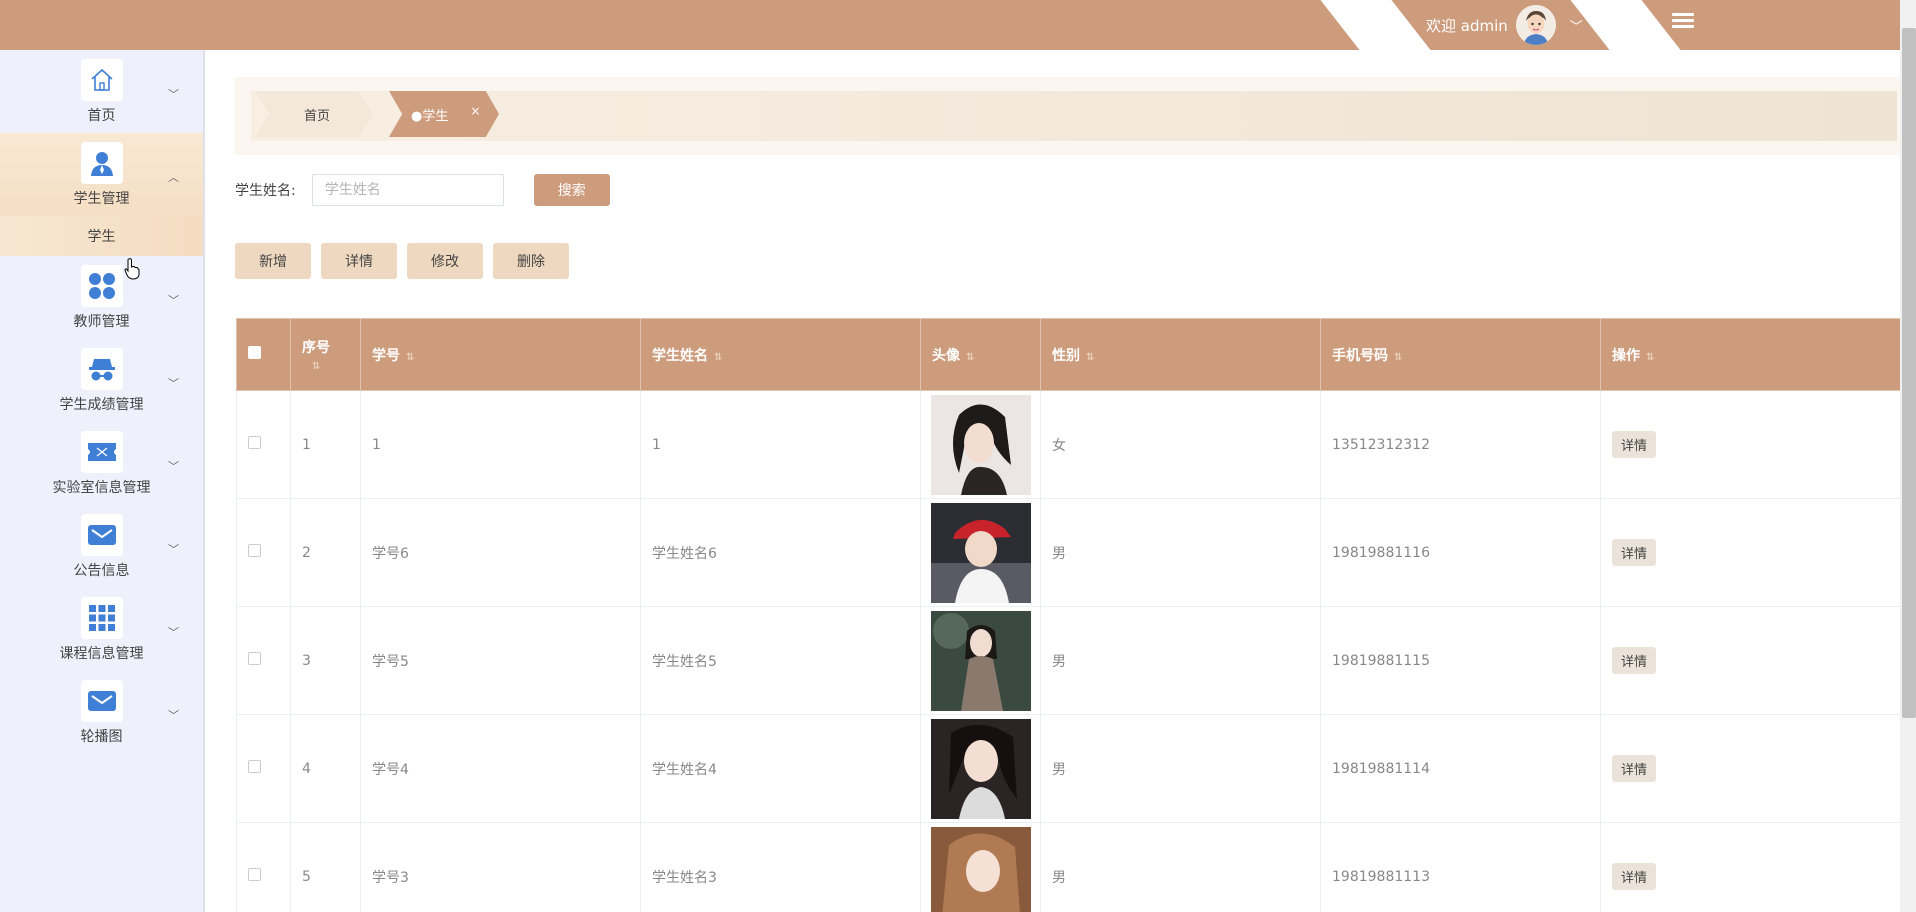 Image resolution: width=1916 pixels, height=912 pixels. Describe the element at coordinates (325, 354) in the screenshot. I see `column-header: 序号 ⇅` at that location.